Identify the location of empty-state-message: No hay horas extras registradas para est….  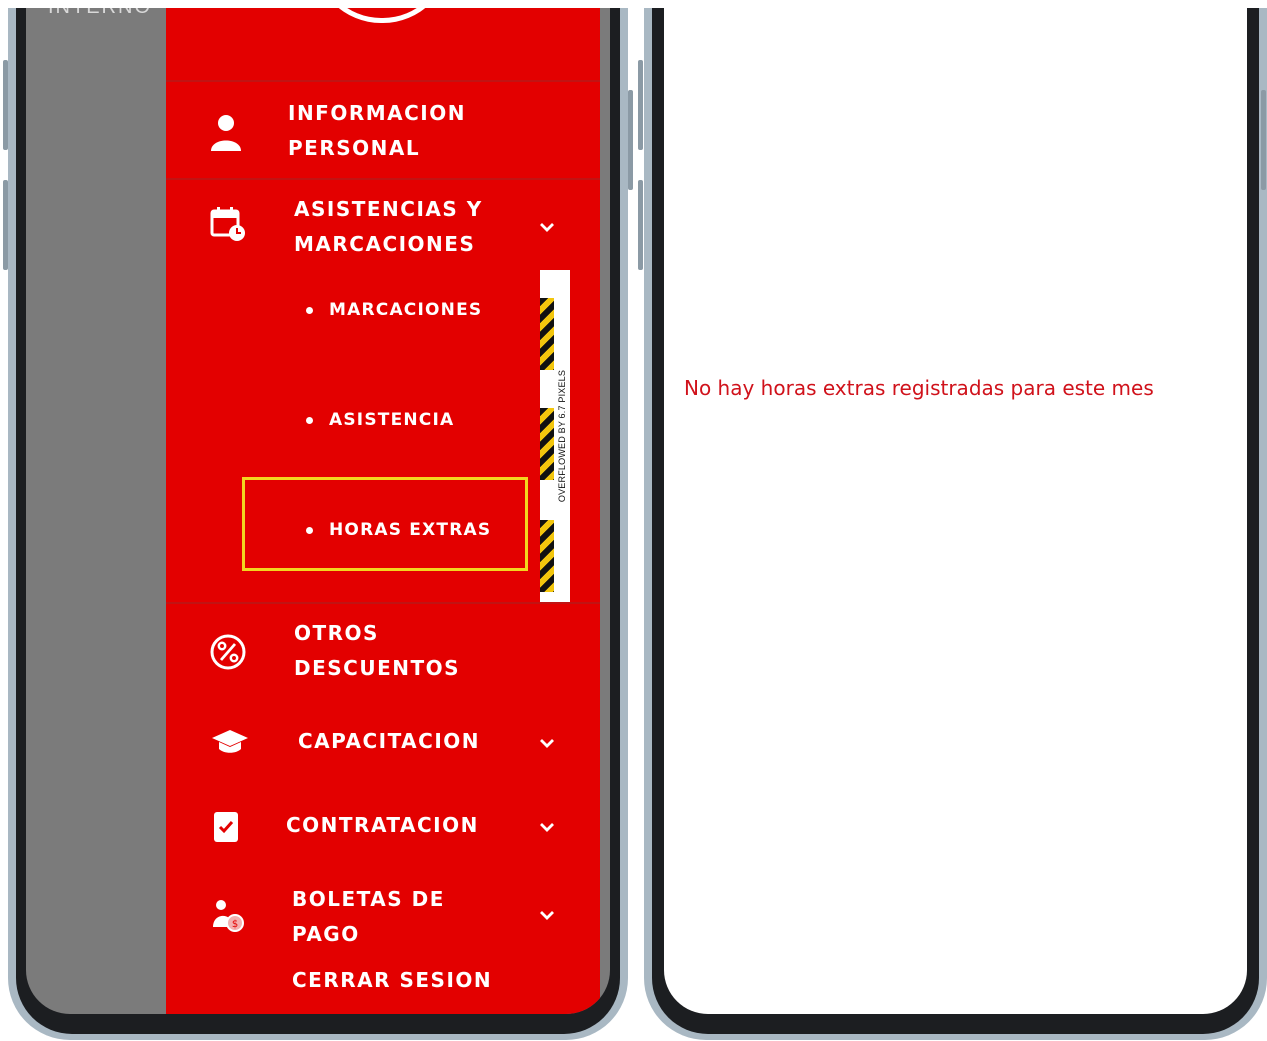
(919, 388).